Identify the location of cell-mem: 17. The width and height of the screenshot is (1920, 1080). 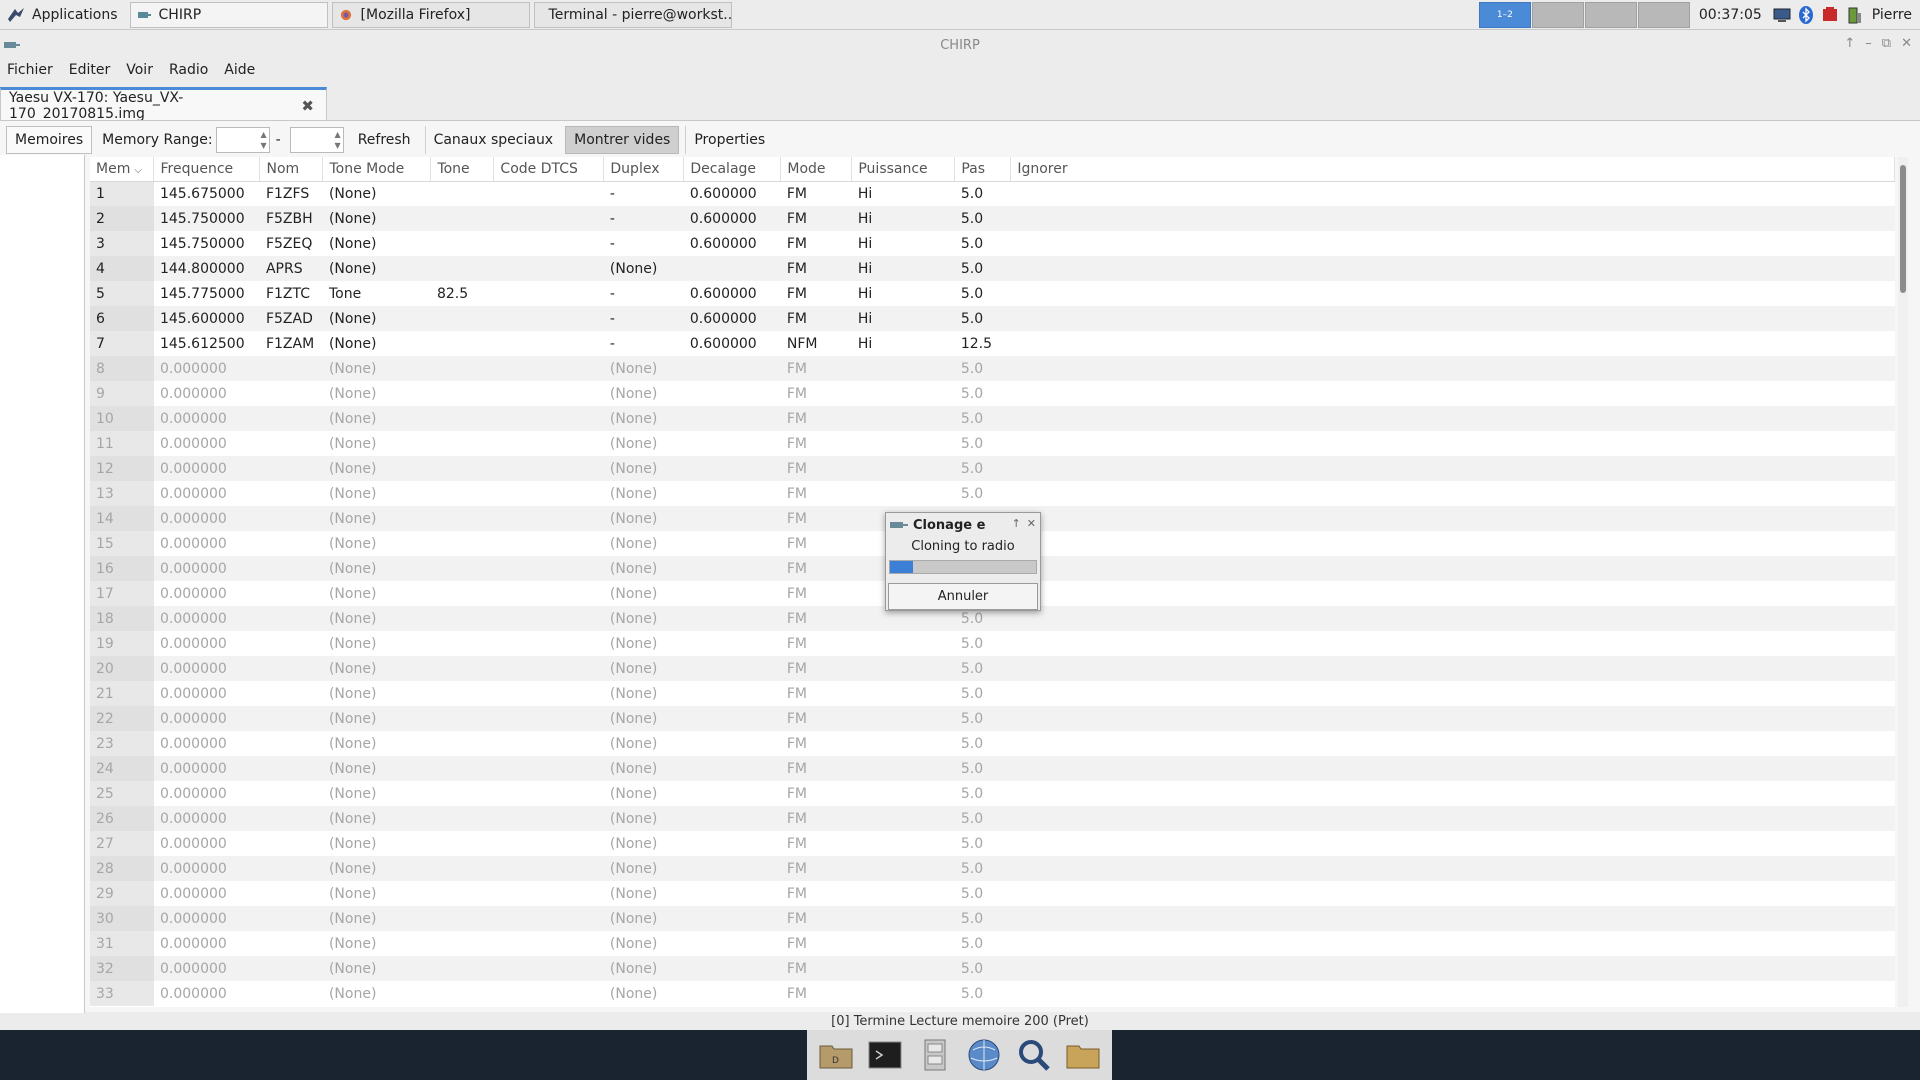
(122, 593).